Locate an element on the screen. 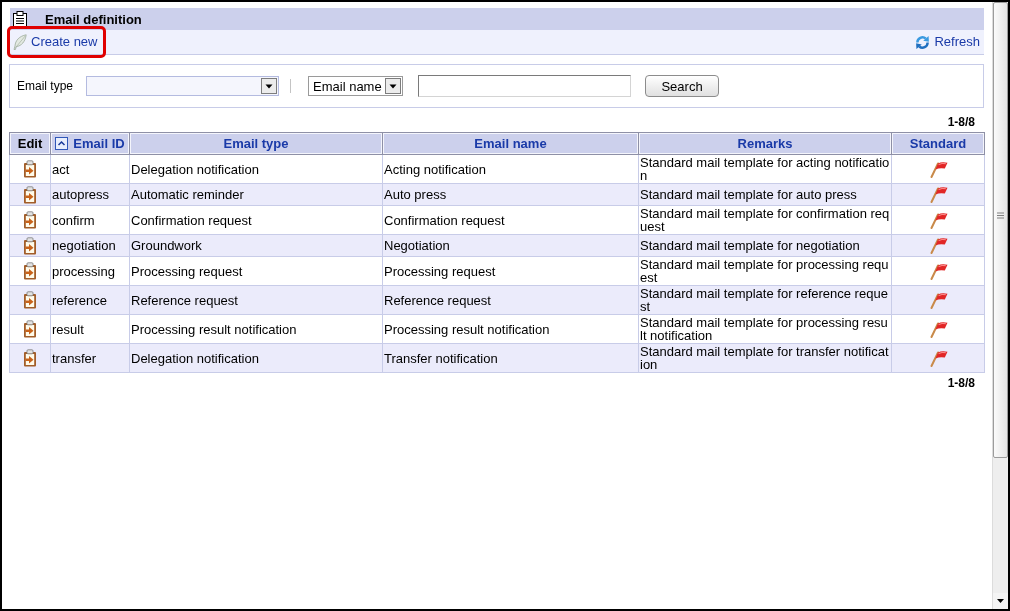 This screenshot has width=1010, height=611. email-name-select: Email name is located at coordinates (356, 86).